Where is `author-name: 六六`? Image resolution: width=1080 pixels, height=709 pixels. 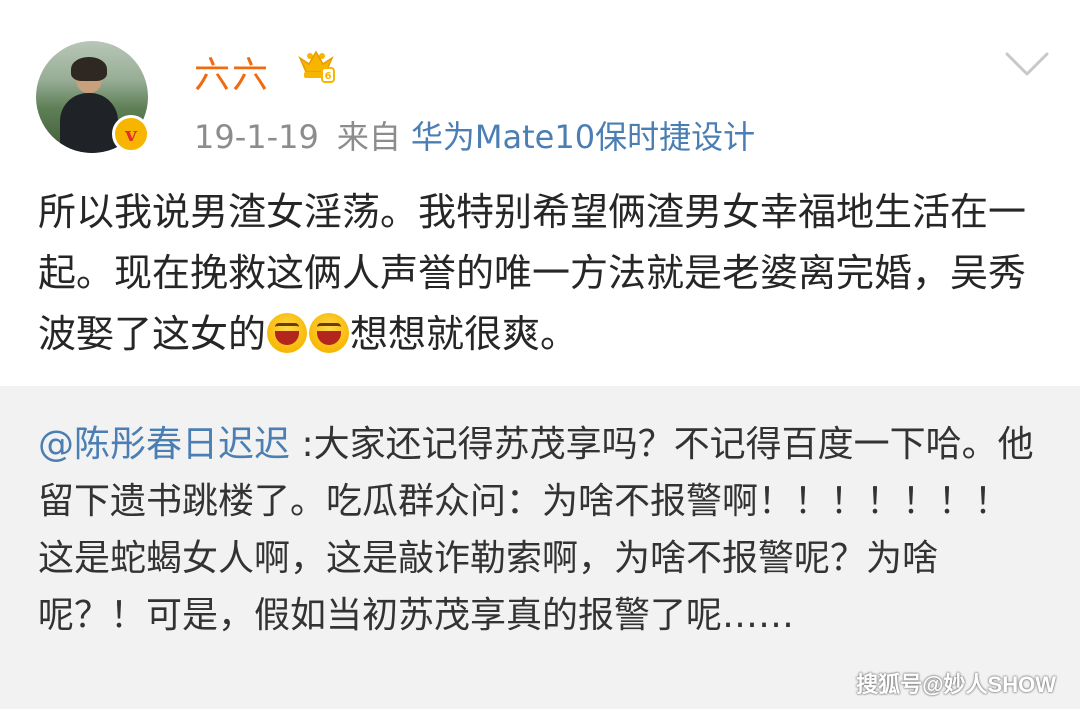
author-name: 六六 is located at coordinates (232, 72).